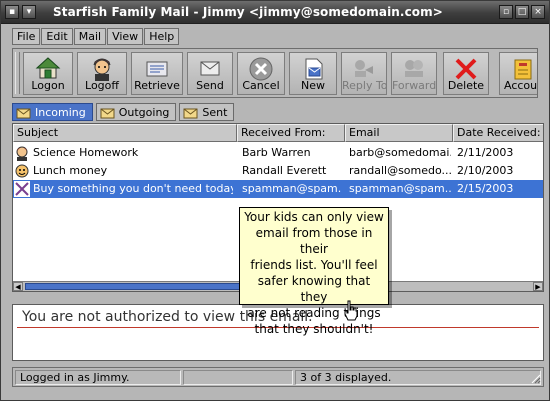  I want to click on scroll-right-arrow: ▶, so click(538, 286).